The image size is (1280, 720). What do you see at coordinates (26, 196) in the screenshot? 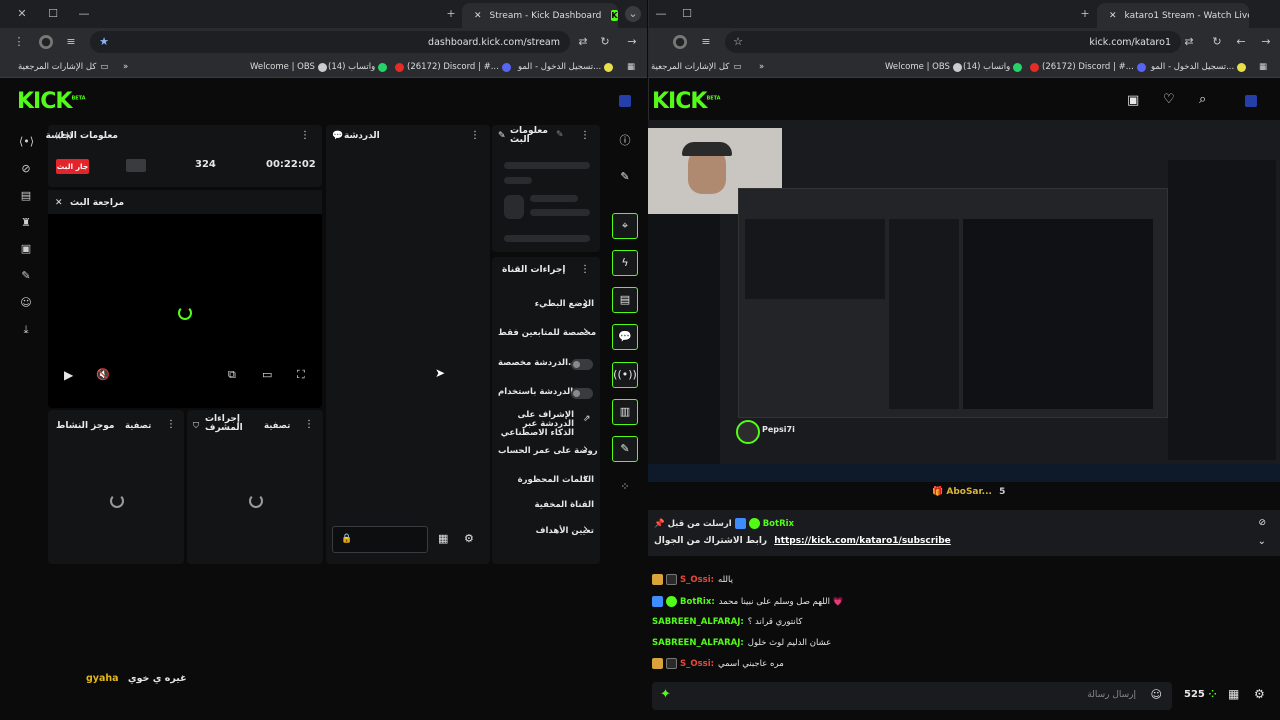
I see `analytics-icon: ▤` at bounding box center [26, 196].